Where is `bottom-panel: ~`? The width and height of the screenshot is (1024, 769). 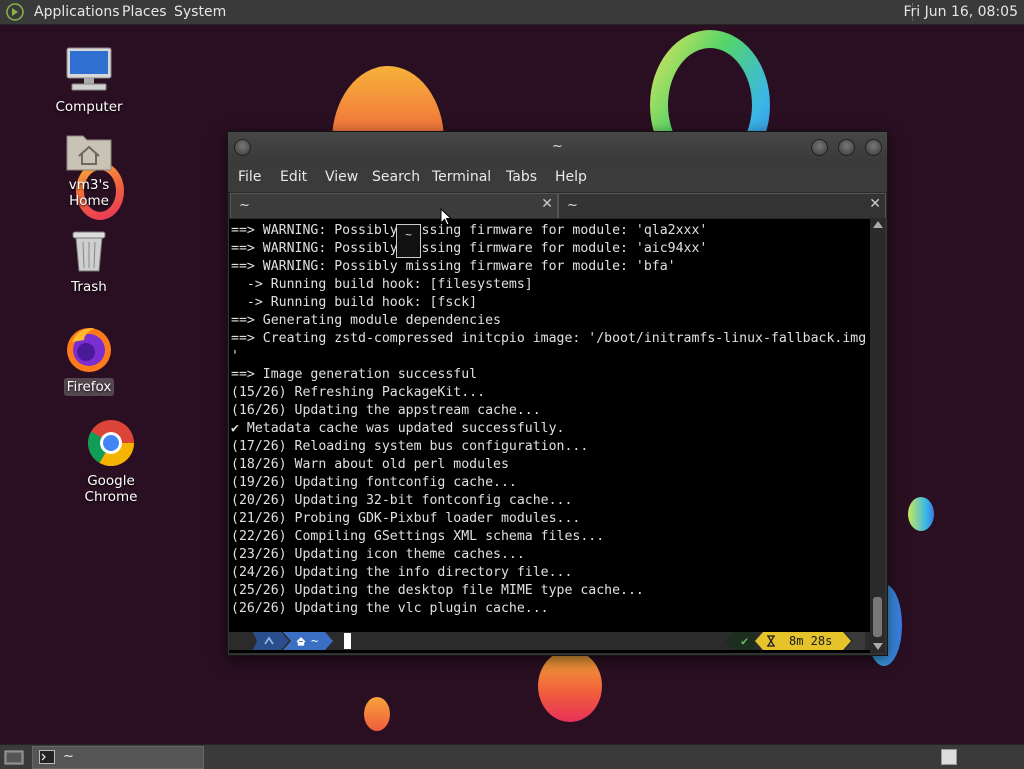
bottom-panel: ~ is located at coordinates (512, 756).